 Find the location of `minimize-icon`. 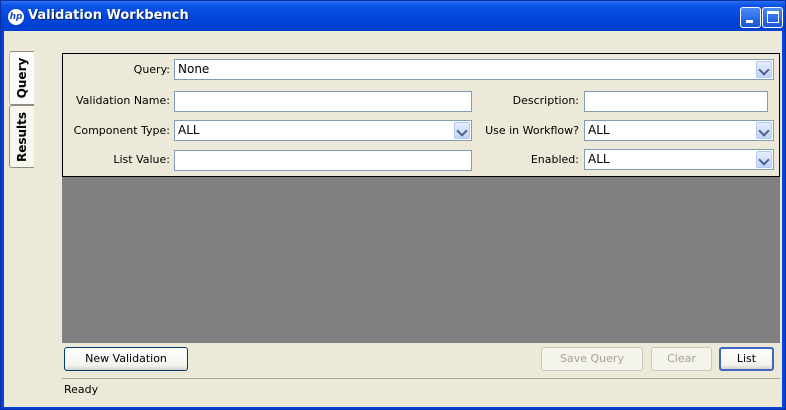

minimize-icon is located at coordinates (749, 21).